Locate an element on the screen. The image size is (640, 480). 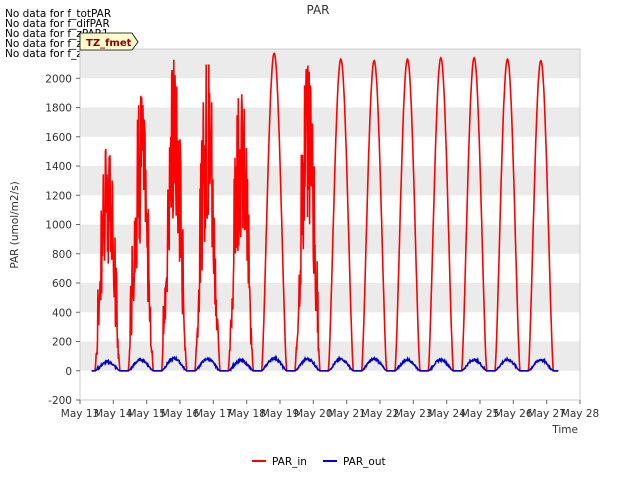
legend-label-par-in: PAR_in is located at coordinates (289, 462).